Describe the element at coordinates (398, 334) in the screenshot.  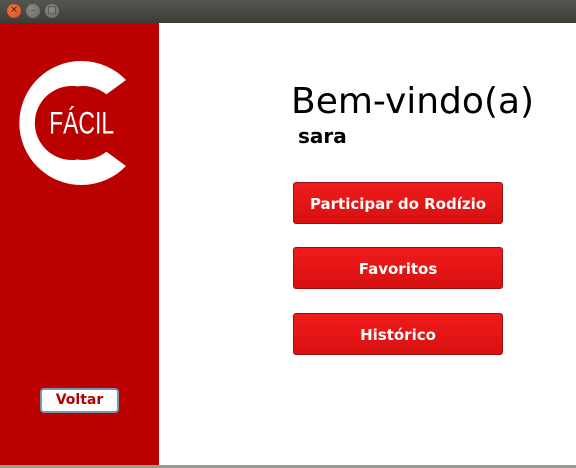
I see `history-button: Histórico` at that location.